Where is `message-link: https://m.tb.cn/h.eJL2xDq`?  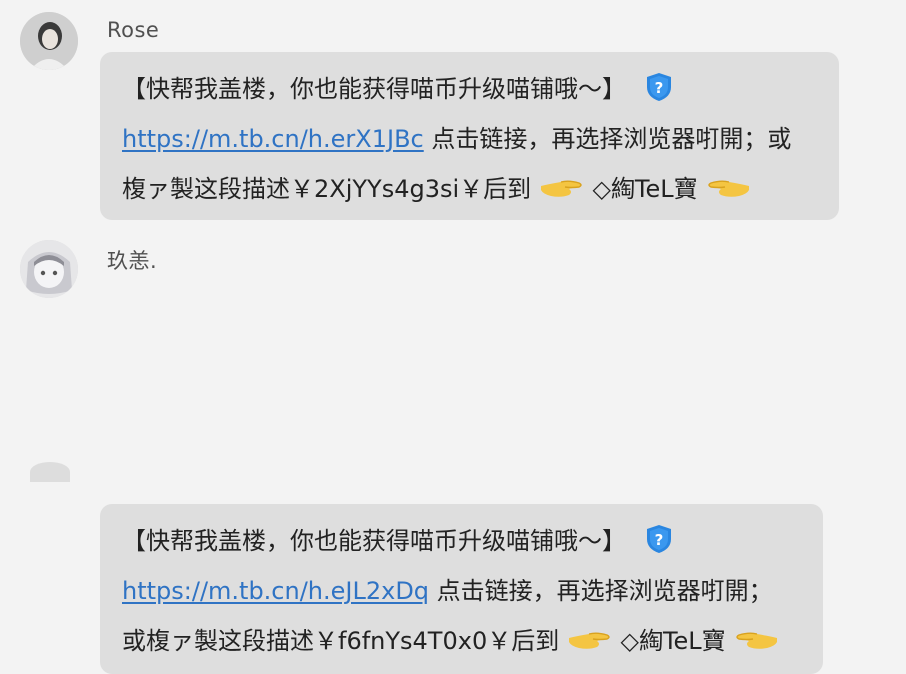 message-link: https://m.tb.cn/h.eJL2xDq is located at coordinates (275, 591).